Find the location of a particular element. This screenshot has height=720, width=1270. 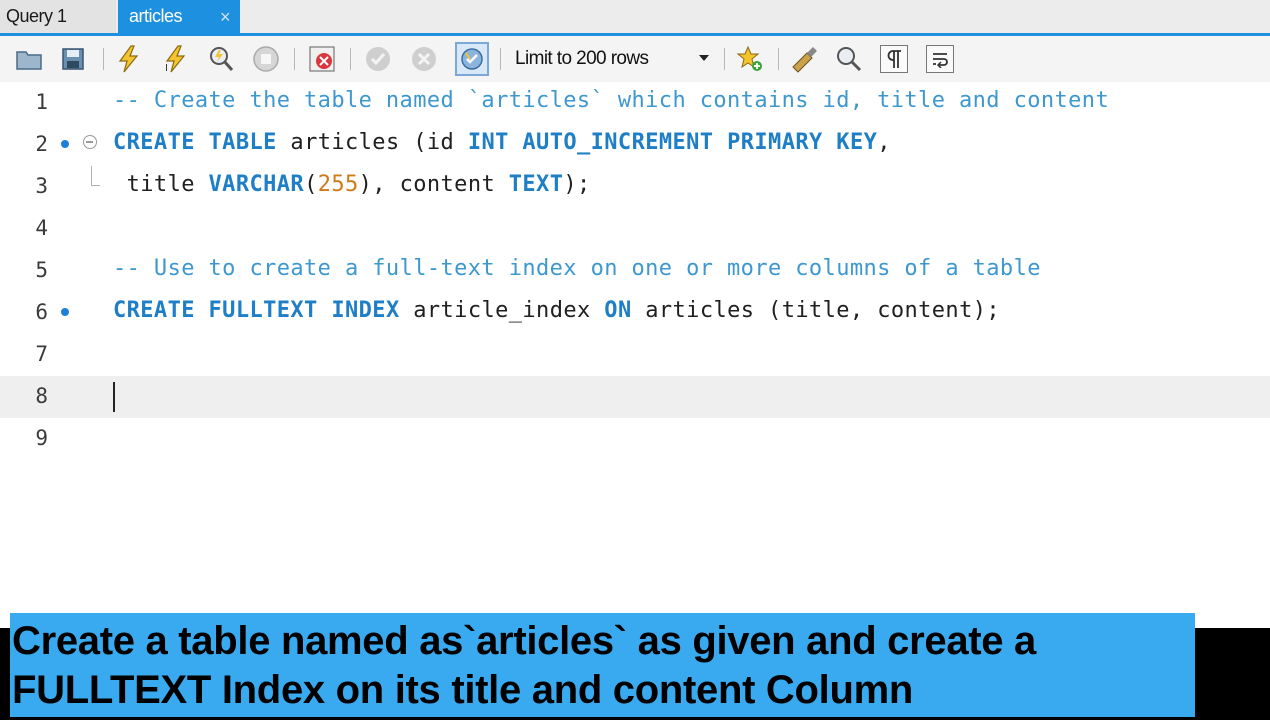

sql-text: ( is located at coordinates (311, 184).